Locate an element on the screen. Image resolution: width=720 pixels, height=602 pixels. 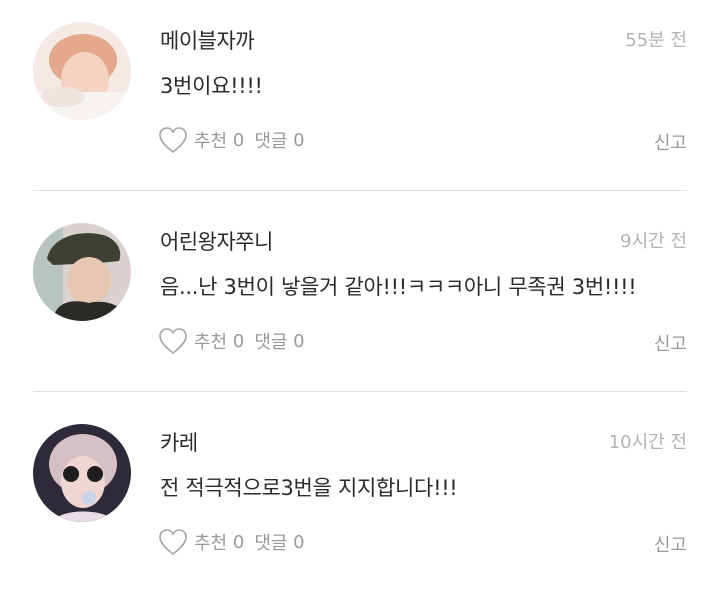
comment-text: 전 적극적으로3번을 지지합니다!!! is located at coordinates (309, 488).